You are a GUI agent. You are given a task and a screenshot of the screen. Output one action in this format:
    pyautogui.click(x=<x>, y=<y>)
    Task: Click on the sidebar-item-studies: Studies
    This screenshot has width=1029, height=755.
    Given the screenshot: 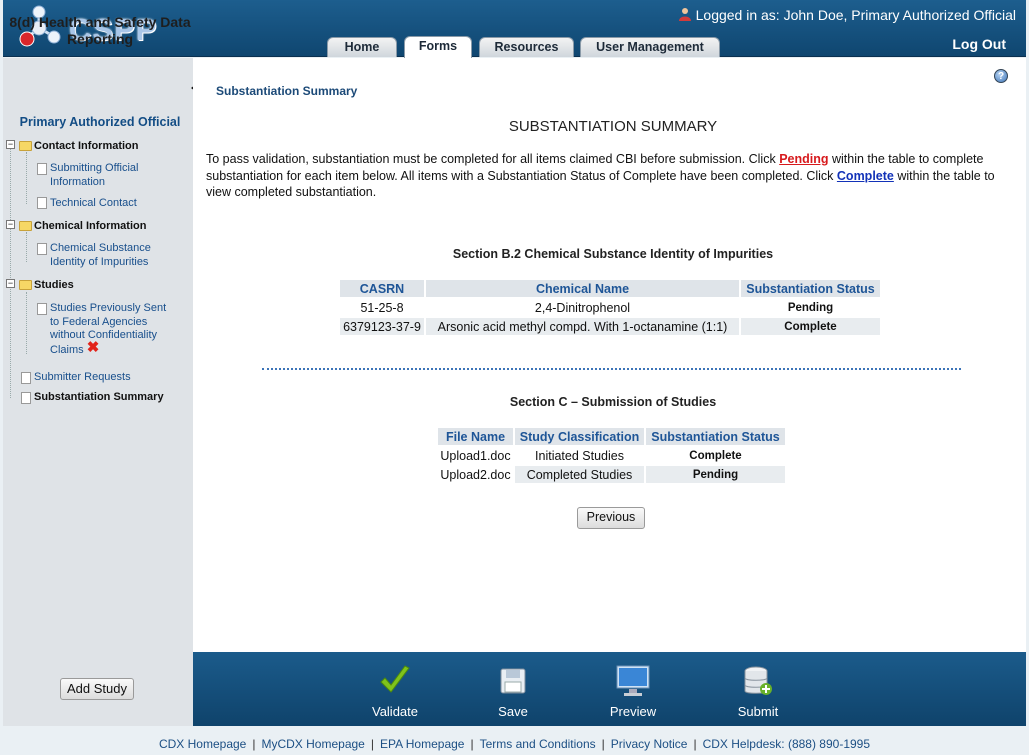 What is the action you would take?
    pyautogui.click(x=54, y=286)
    